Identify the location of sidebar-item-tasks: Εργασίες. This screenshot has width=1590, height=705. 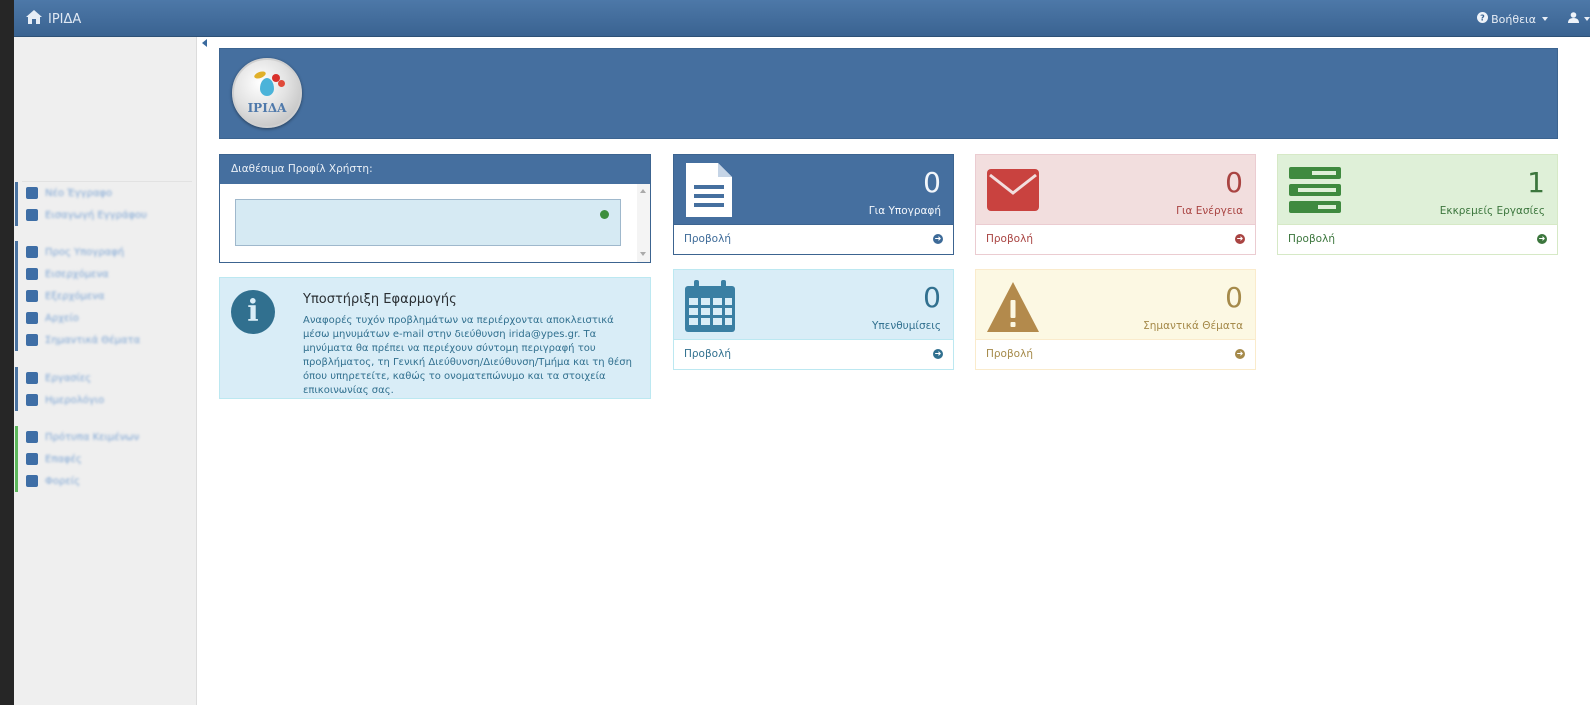
(104, 378).